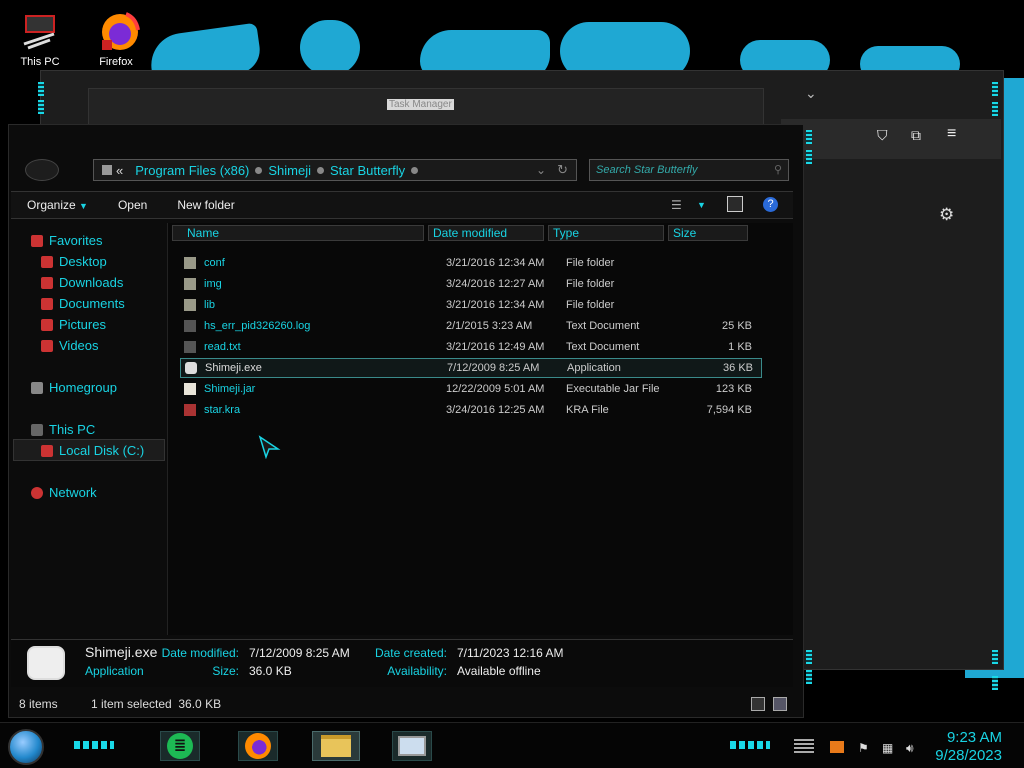 Image resolution: width=1024 pixels, height=768 pixels. I want to click on nav-homegroup: Homegroup, so click(74, 387).